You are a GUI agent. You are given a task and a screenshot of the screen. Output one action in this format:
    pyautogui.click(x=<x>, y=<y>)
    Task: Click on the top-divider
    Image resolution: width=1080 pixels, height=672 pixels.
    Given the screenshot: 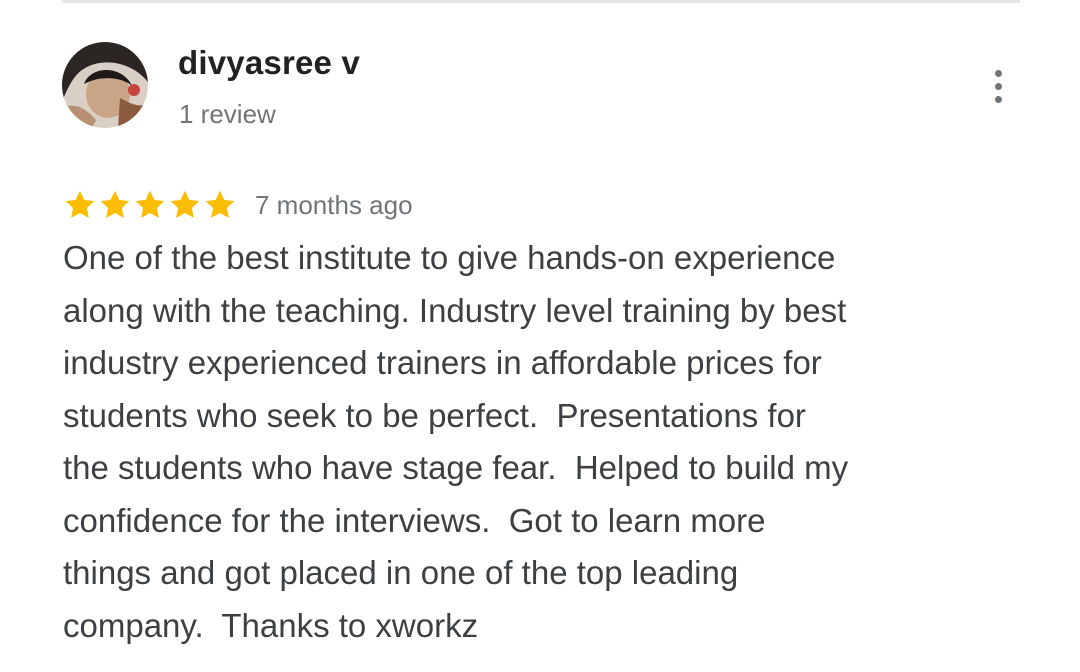 What is the action you would take?
    pyautogui.click(x=541, y=1)
    